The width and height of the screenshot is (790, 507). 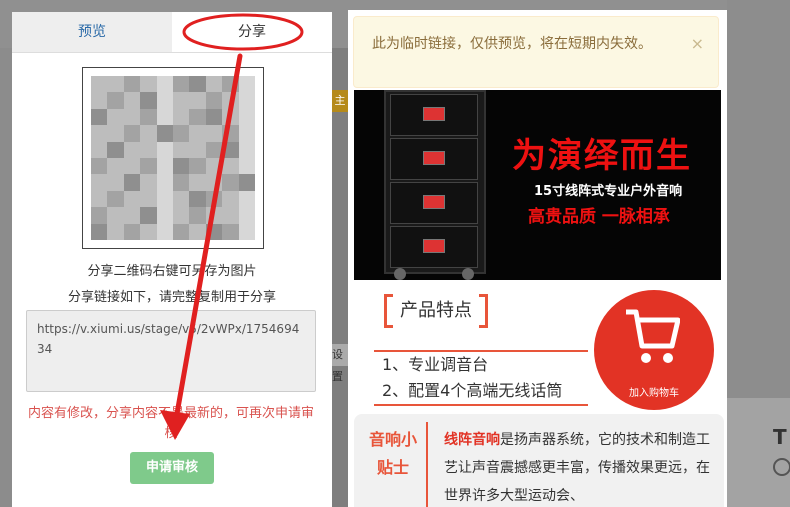 I want to click on list-item: 2、配置4个高端无线话筒, so click(x=472, y=390).